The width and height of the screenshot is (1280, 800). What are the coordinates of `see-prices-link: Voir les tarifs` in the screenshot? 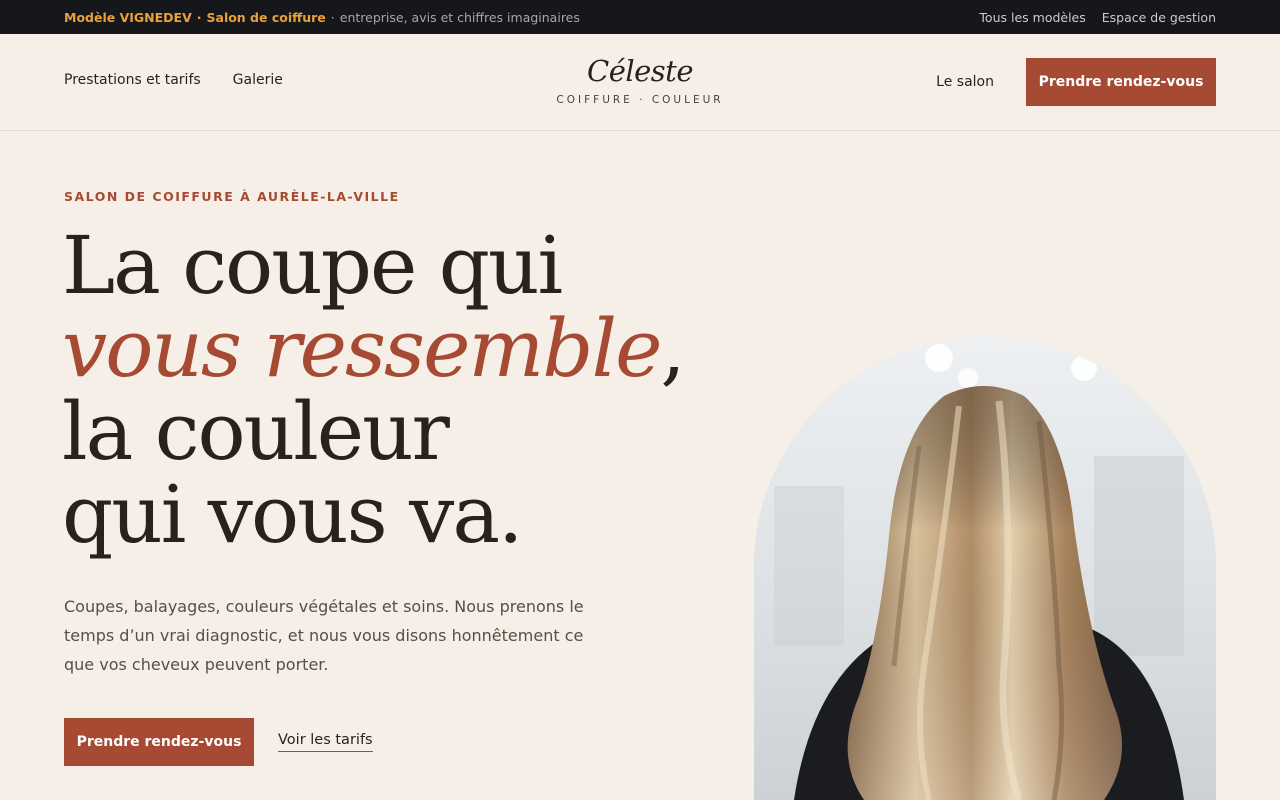 It's located at (325, 742).